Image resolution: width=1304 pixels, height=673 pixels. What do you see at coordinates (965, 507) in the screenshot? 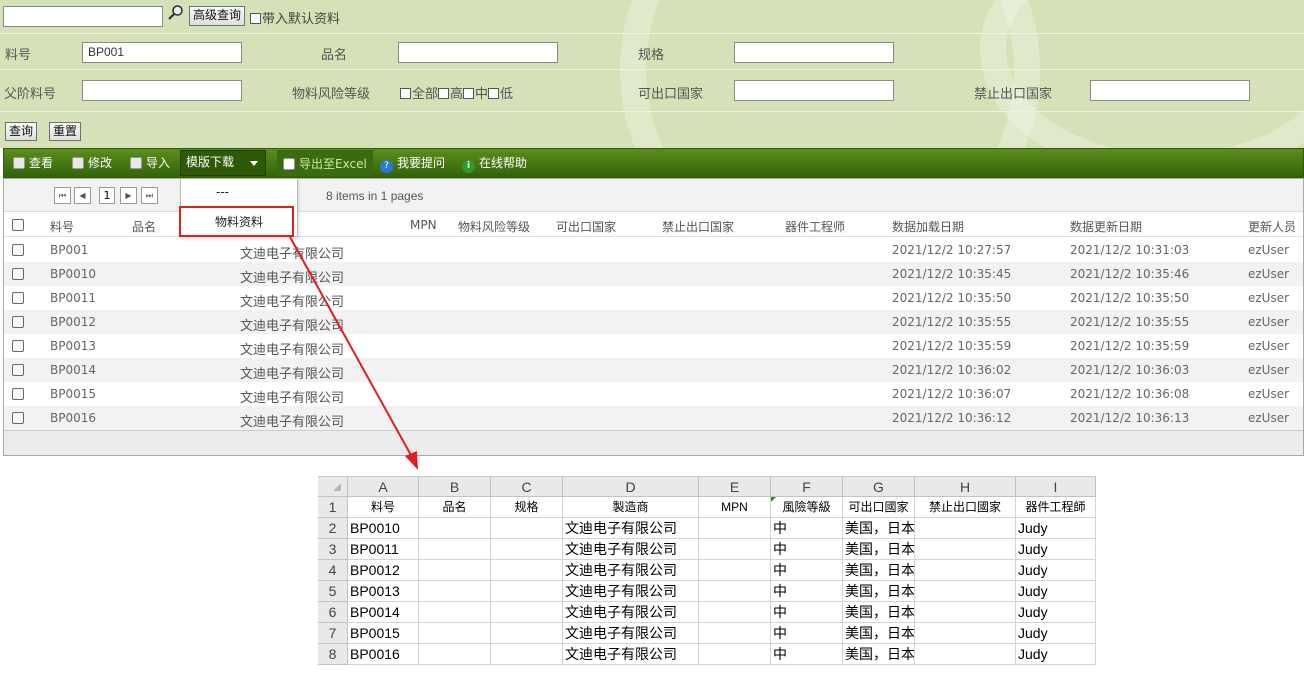
I see `sheet-header-cell: 禁止出口國家` at bounding box center [965, 507].